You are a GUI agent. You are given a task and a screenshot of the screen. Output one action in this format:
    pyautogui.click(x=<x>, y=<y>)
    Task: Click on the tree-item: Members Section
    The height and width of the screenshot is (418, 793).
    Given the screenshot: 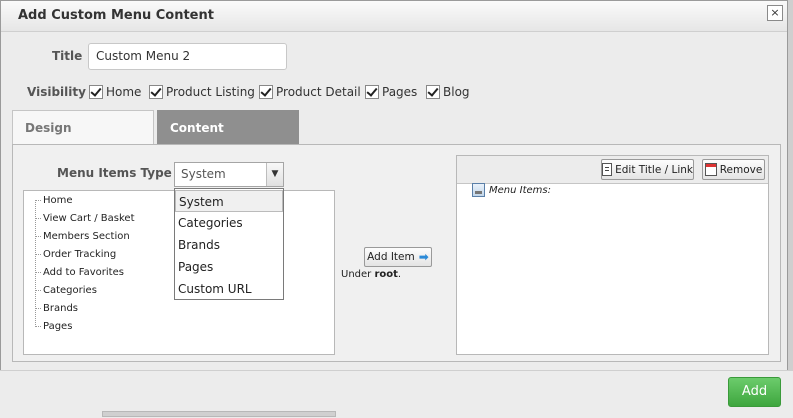 What is the action you would take?
    pyautogui.click(x=83, y=236)
    